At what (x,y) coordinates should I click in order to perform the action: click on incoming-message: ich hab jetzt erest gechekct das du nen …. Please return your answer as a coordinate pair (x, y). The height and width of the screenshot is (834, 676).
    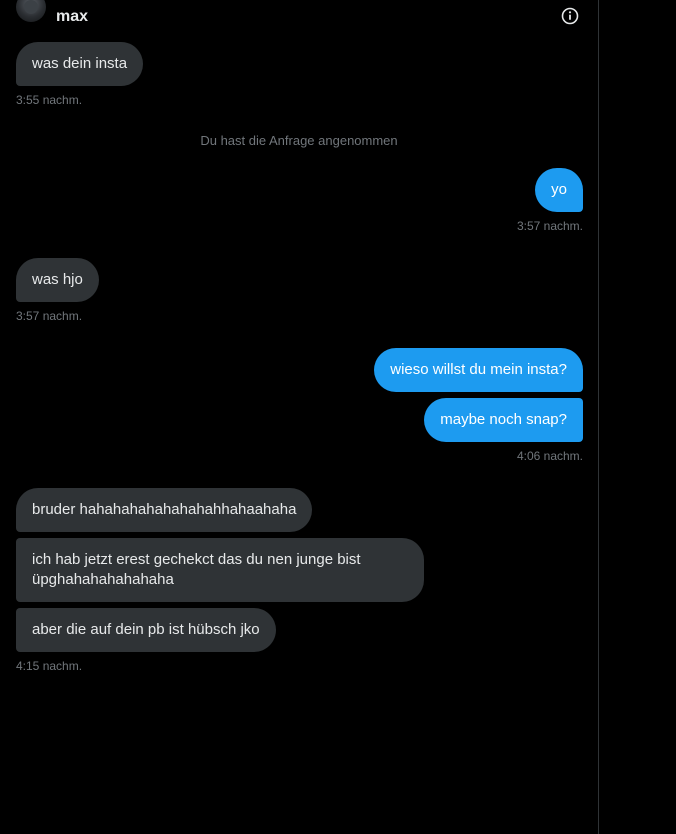
    Looking at the image, I should click on (220, 570).